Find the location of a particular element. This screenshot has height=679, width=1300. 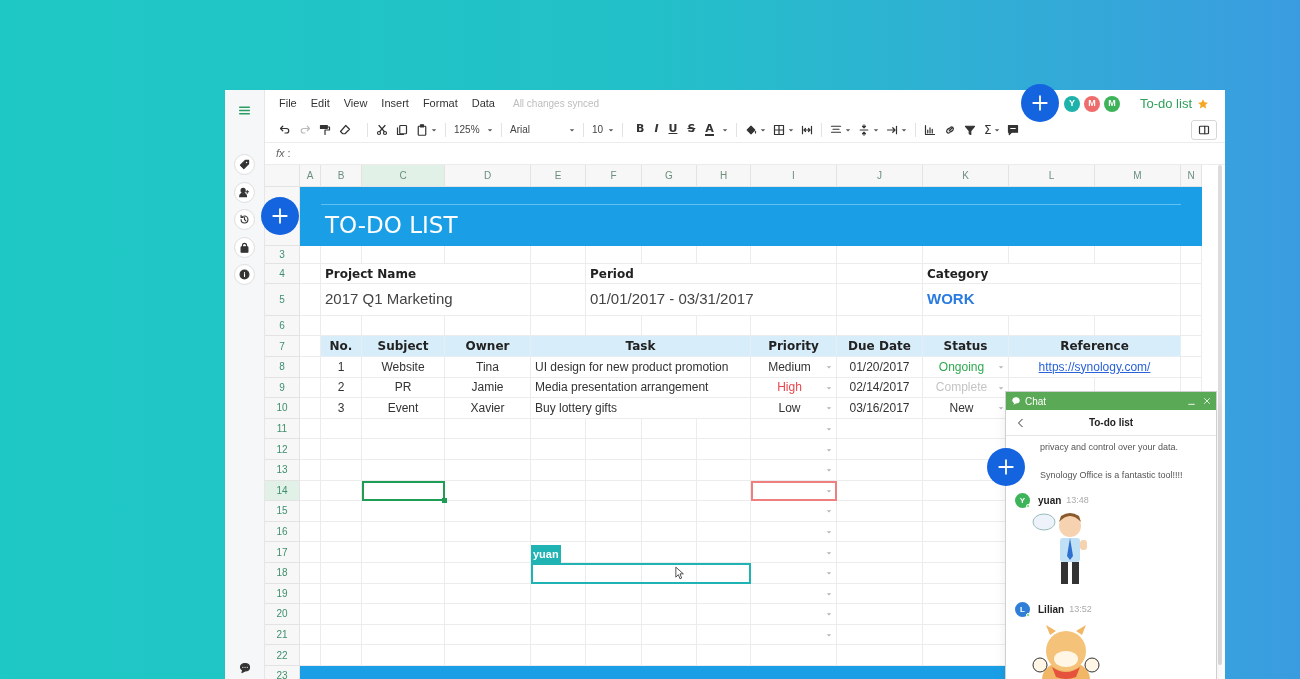

row-number: 16 is located at coordinates (282, 532).